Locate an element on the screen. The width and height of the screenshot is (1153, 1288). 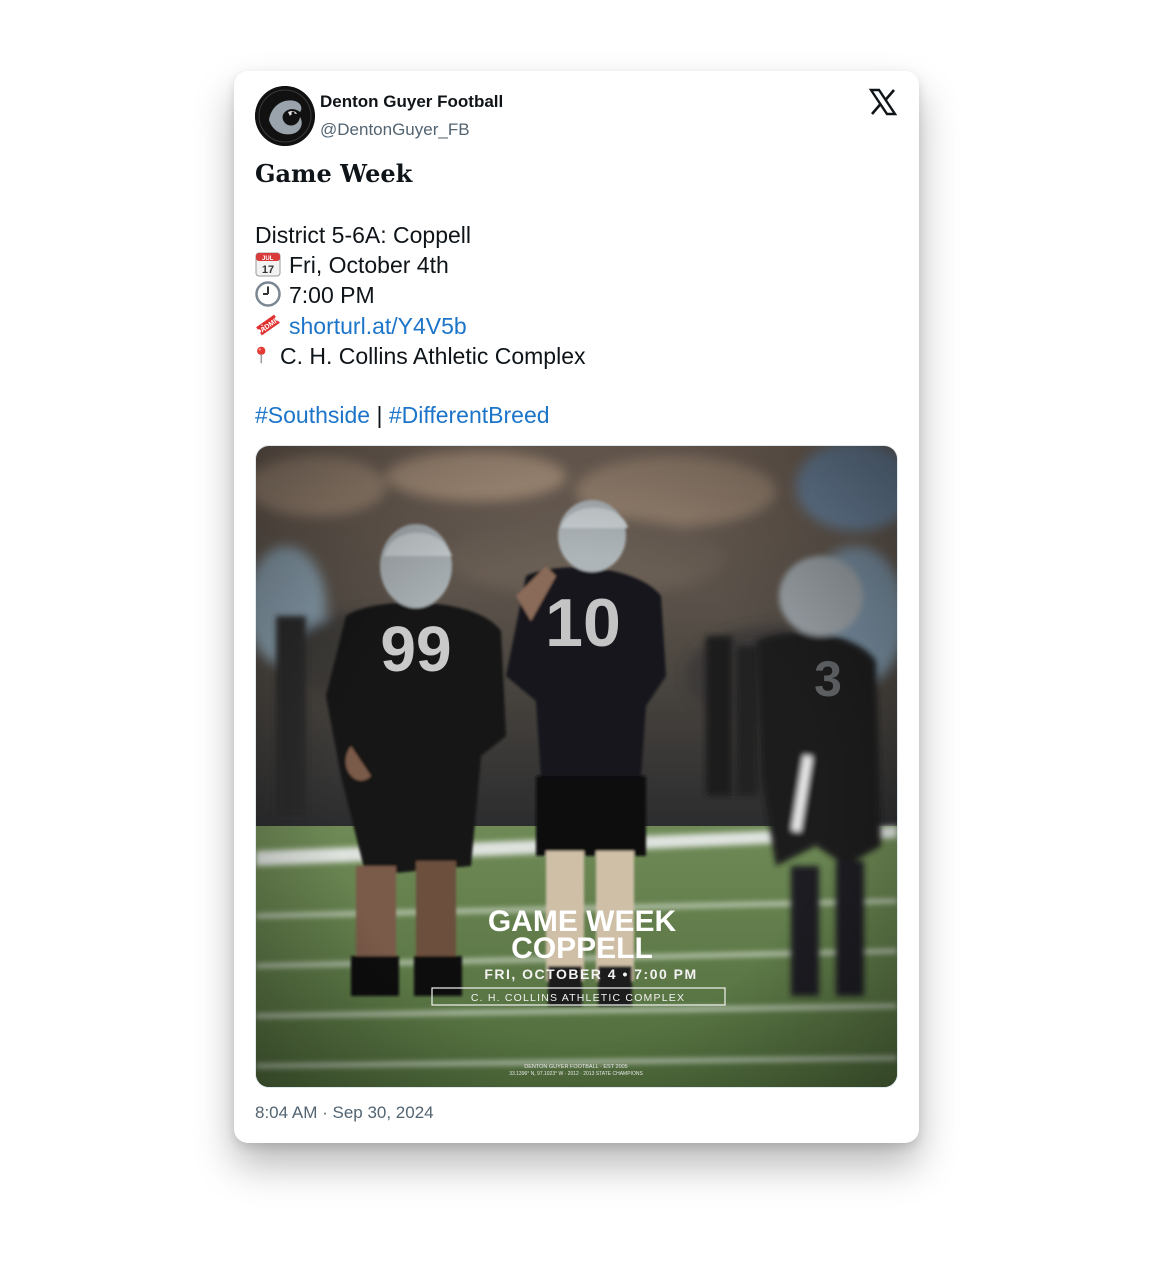
calendar-icon: JUL 17 is located at coordinates (268, 264).